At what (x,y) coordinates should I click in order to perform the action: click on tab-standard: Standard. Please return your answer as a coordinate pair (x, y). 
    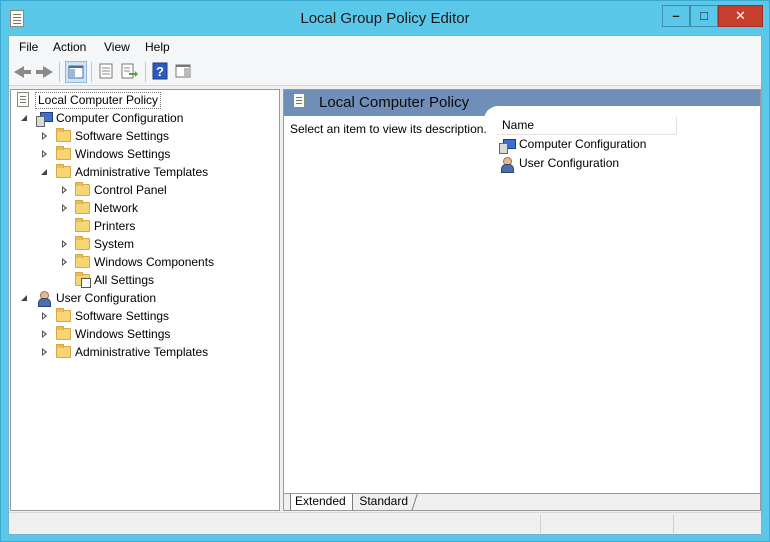
    Looking at the image, I should click on (384, 502).